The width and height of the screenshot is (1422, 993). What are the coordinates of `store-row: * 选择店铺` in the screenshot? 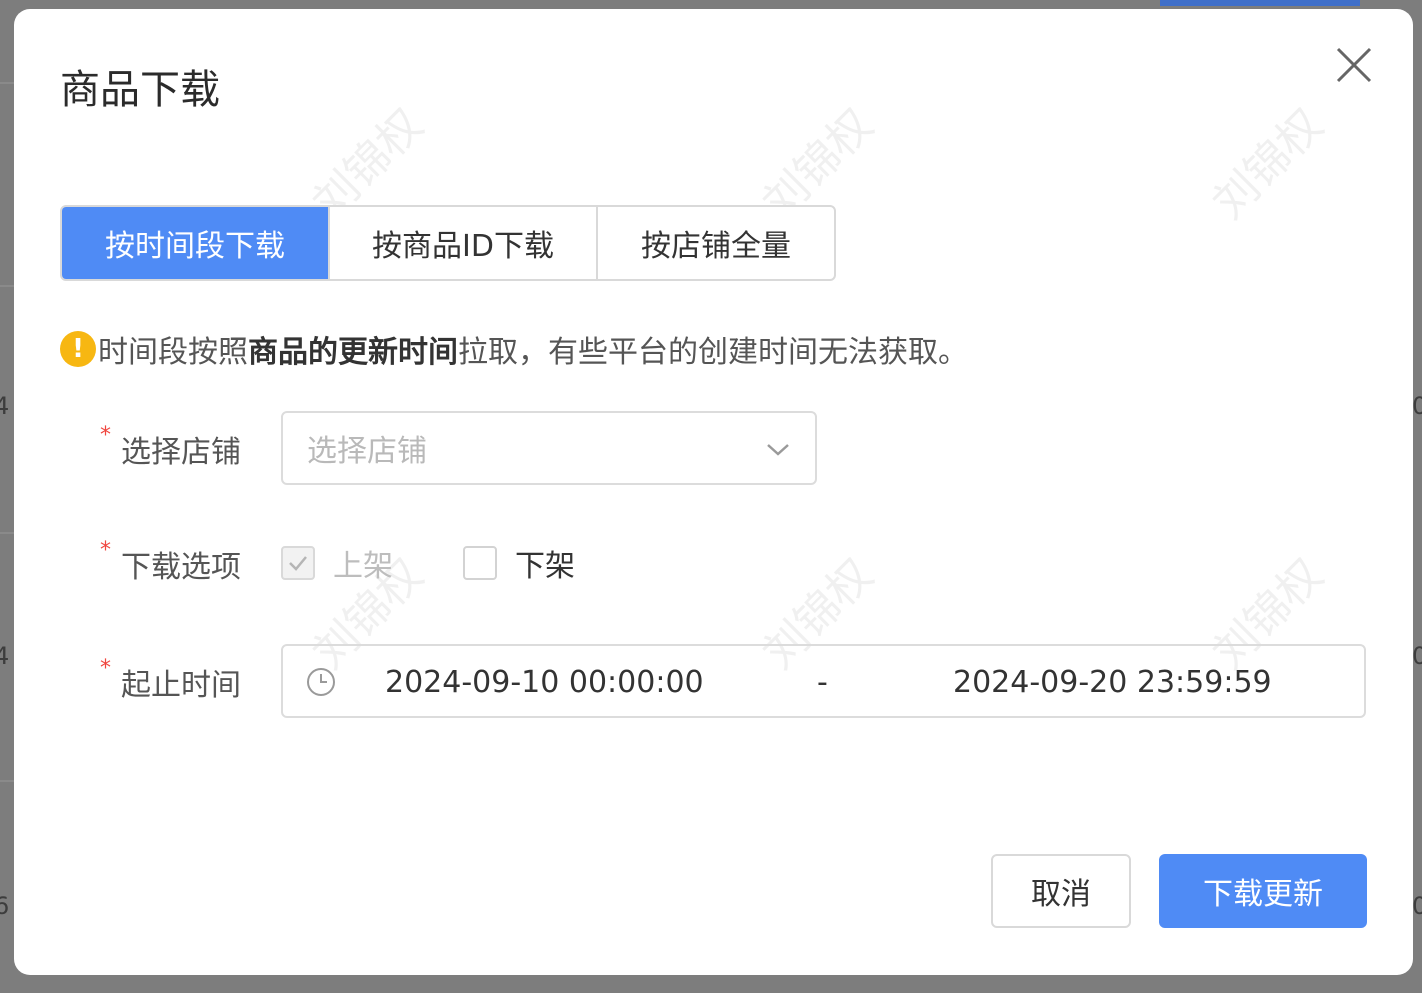 It's located at (190, 447).